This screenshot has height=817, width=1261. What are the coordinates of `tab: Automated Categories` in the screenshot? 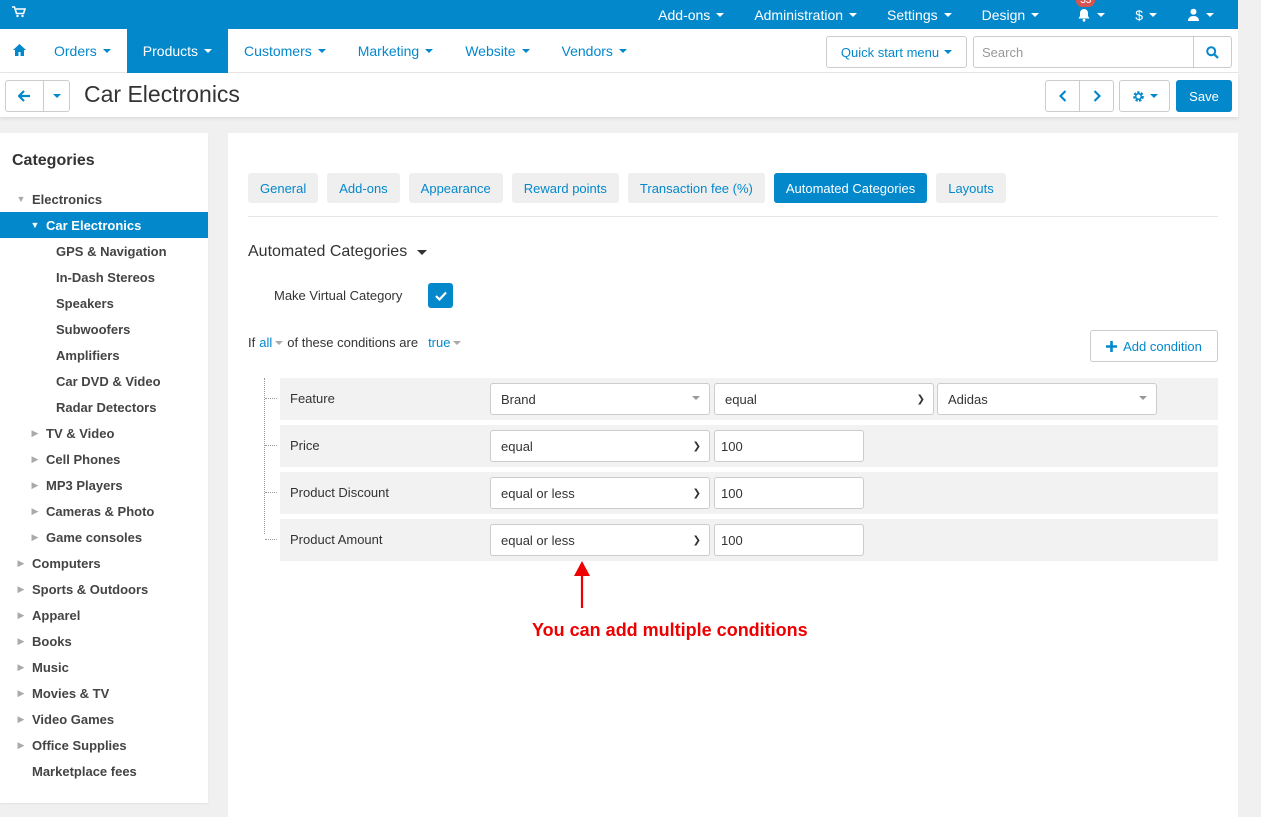 It's located at (850, 188).